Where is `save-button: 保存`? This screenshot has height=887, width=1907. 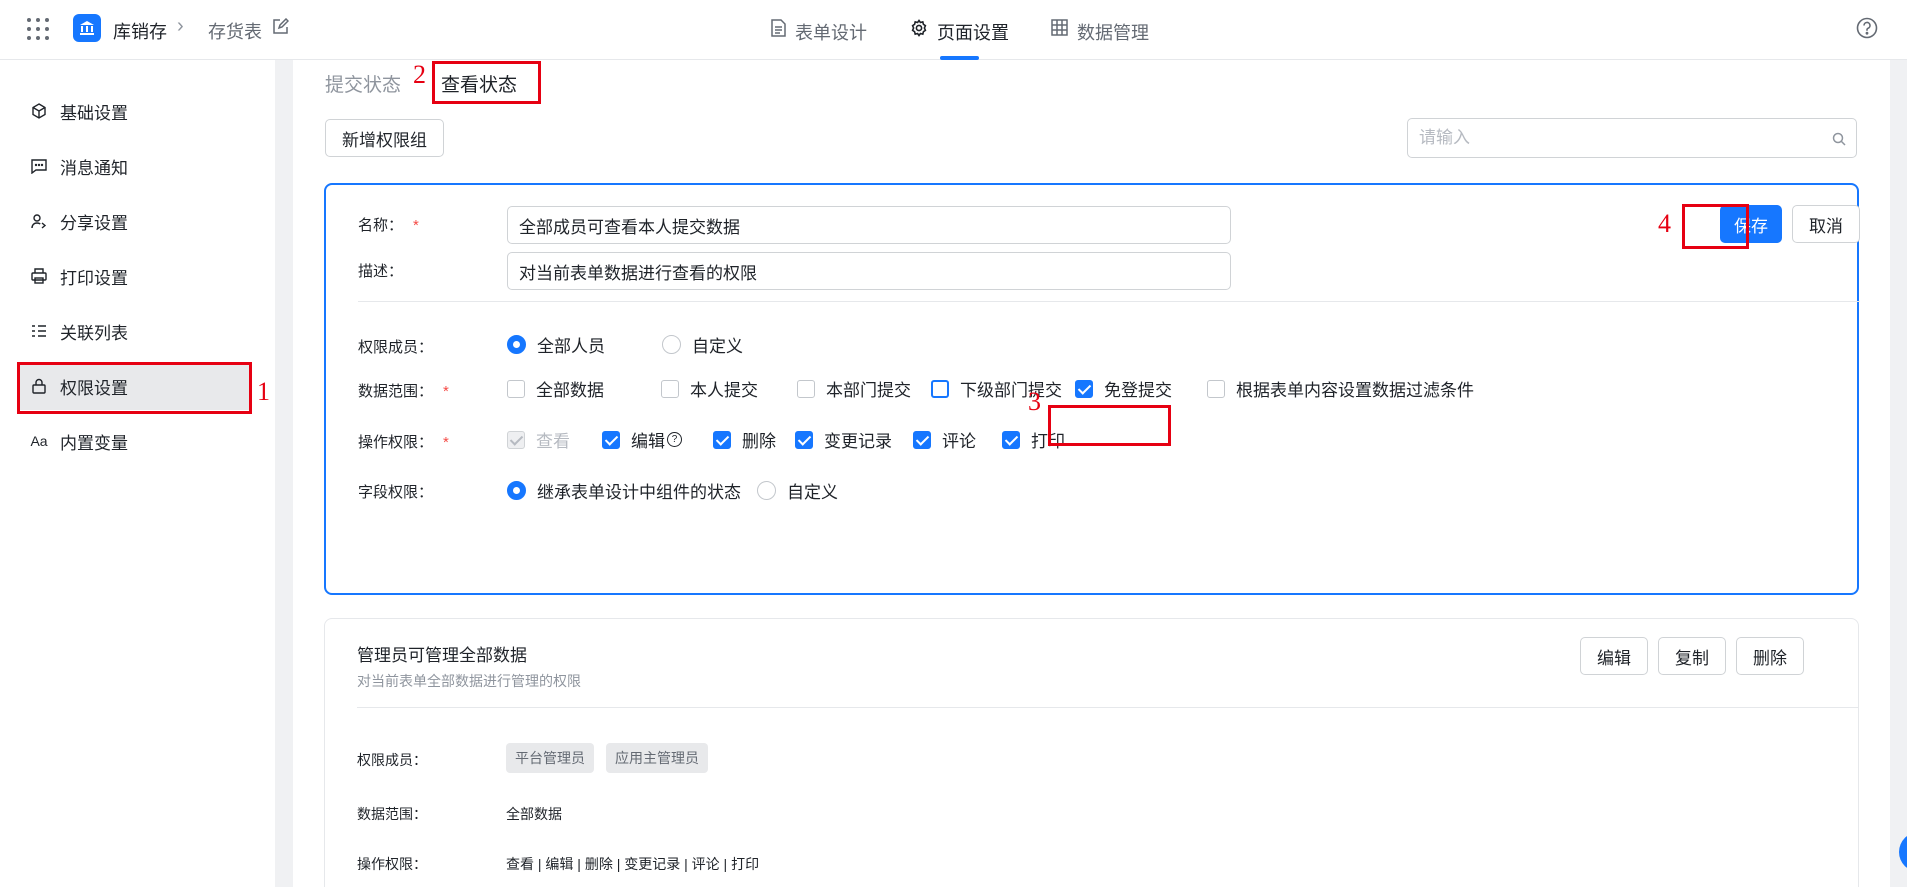
save-button: 保存 is located at coordinates (1751, 224).